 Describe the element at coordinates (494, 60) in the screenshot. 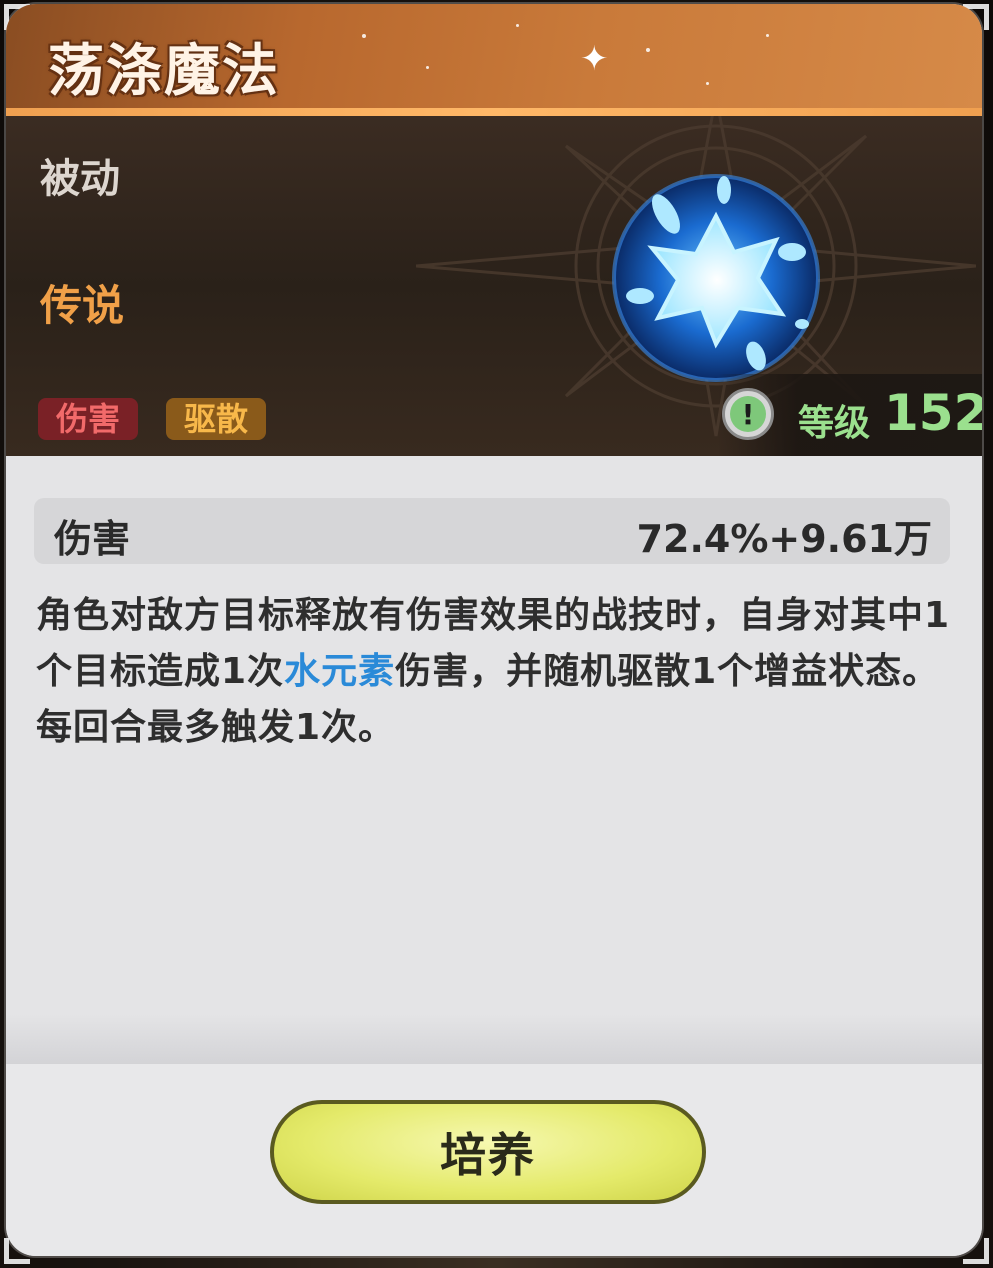

I see `title-bar: ✦ 荡涤魔法` at that location.